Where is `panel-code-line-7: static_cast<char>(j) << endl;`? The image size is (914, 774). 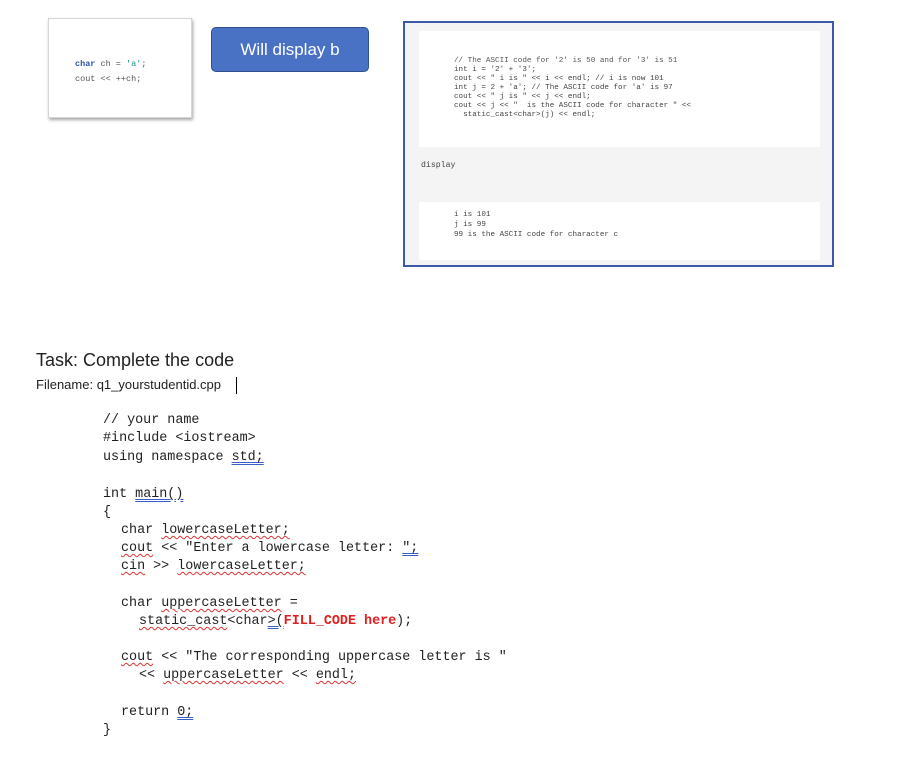
panel-code-line-7: static_cast<char>(j) << endl; is located at coordinates (525, 115).